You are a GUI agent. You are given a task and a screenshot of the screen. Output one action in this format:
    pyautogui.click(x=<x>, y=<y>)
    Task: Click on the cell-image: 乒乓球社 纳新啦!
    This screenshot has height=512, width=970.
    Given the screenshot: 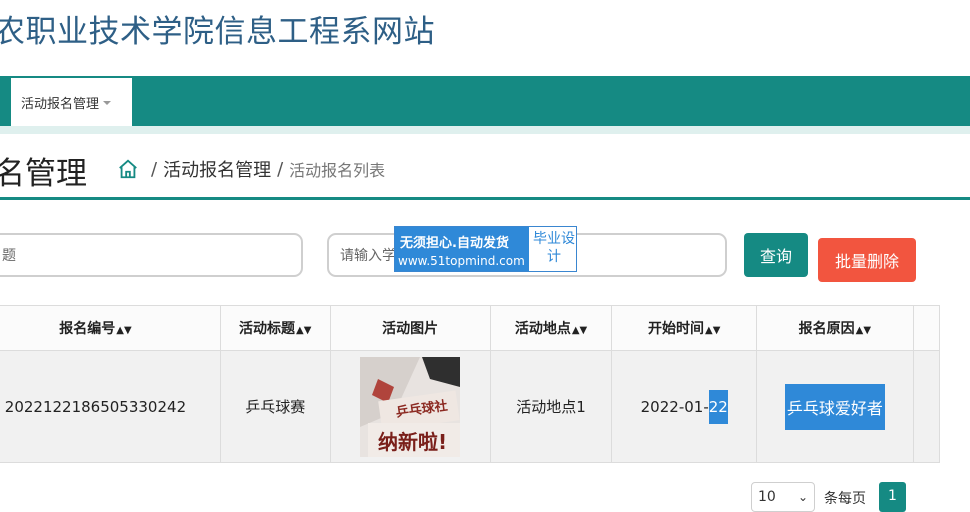 What is the action you would take?
    pyautogui.click(x=410, y=406)
    